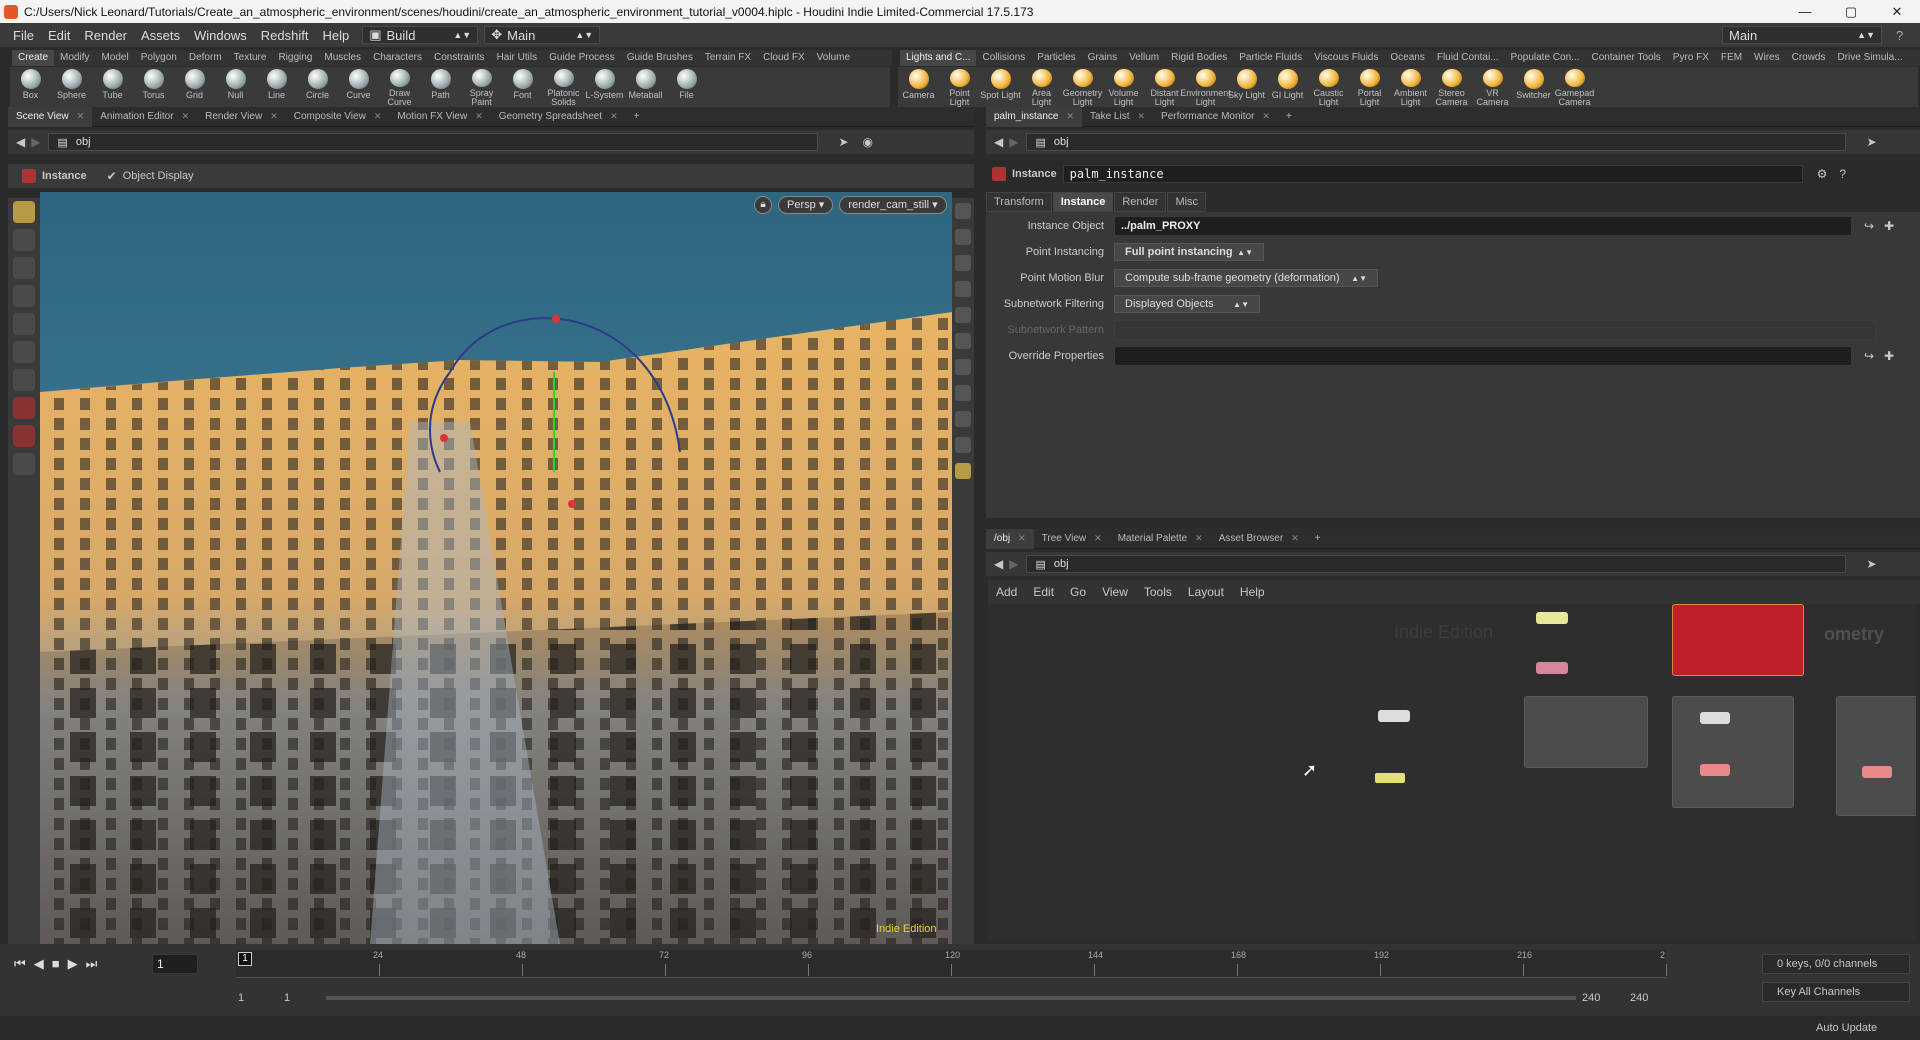 The height and width of the screenshot is (1040, 1920). I want to click on back-icon: ◀, so click(20, 142).